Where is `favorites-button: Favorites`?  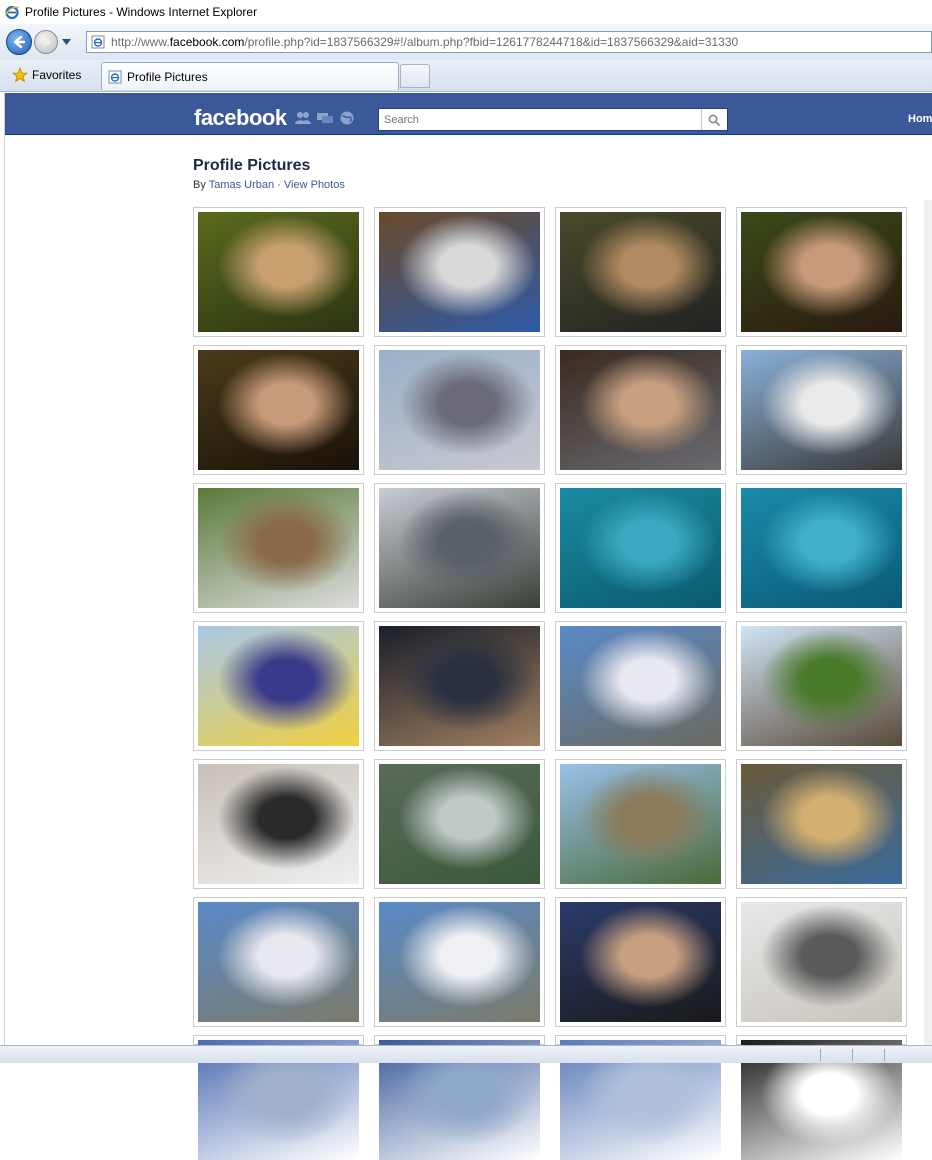
favorites-button: Favorites is located at coordinates (46, 75).